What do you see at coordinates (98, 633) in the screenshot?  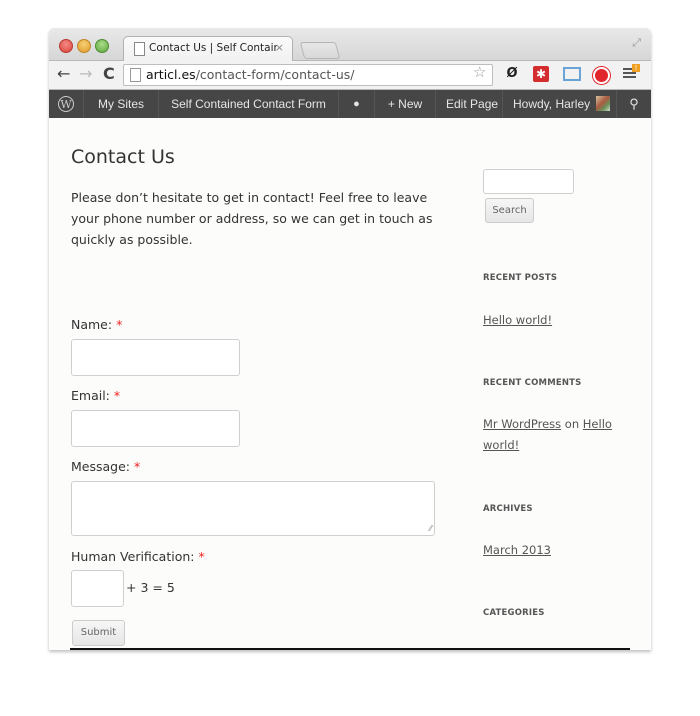 I see `submit-button: Submit` at bounding box center [98, 633].